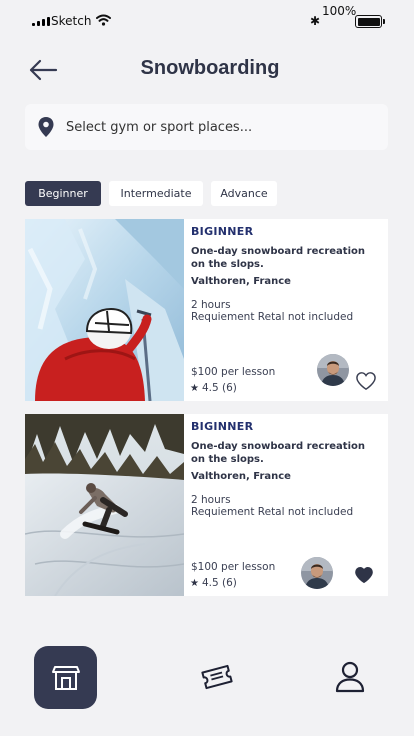 This screenshot has height=736, width=414. Describe the element at coordinates (63, 193) in the screenshot. I see `tab-beginner: Beginner` at that location.